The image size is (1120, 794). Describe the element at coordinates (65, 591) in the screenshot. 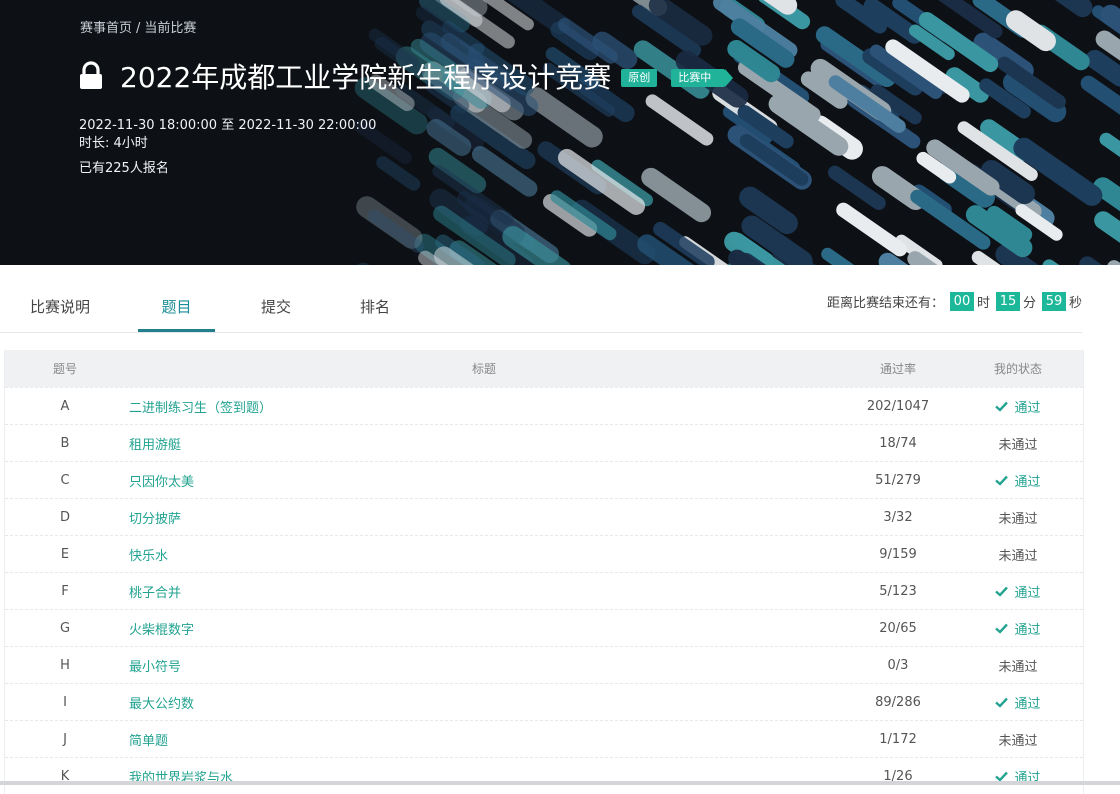

I see `problem-id: F` at that location.